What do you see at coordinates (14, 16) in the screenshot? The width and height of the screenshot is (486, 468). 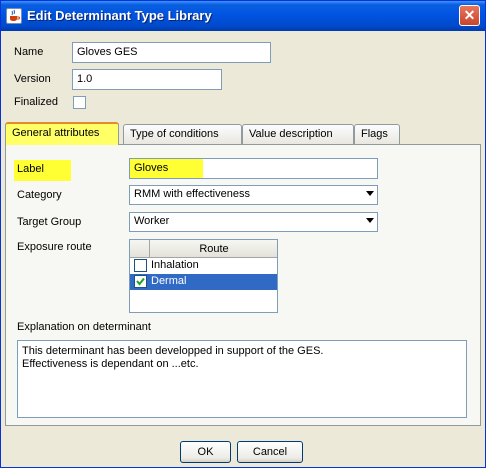 I see `java-cup-icon` at bounding box center [14, 16].